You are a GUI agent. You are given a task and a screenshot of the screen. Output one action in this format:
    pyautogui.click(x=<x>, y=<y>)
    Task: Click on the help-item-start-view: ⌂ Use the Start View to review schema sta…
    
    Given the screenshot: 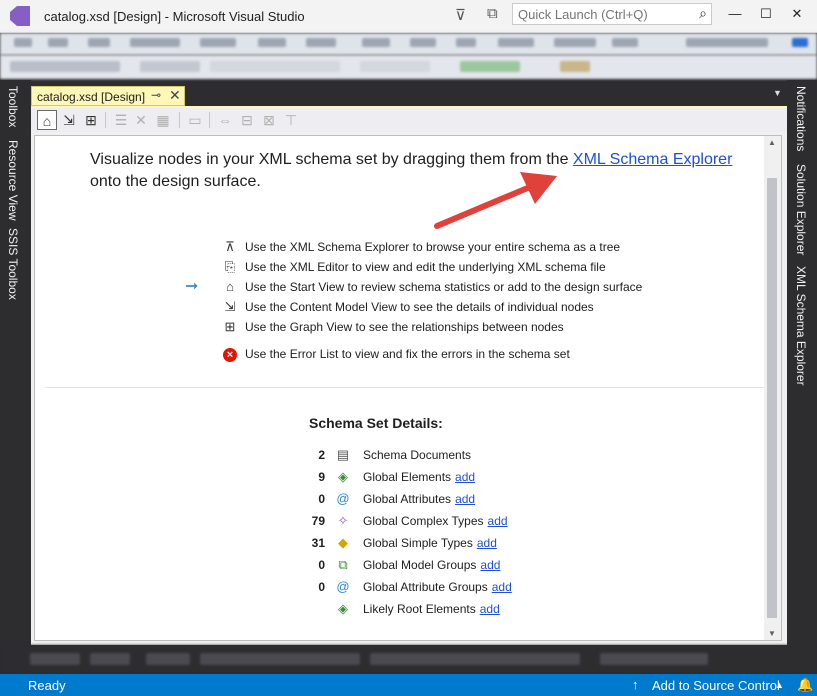 What is the action you would take?
    pyautogui.click(x=431, y=286)
    